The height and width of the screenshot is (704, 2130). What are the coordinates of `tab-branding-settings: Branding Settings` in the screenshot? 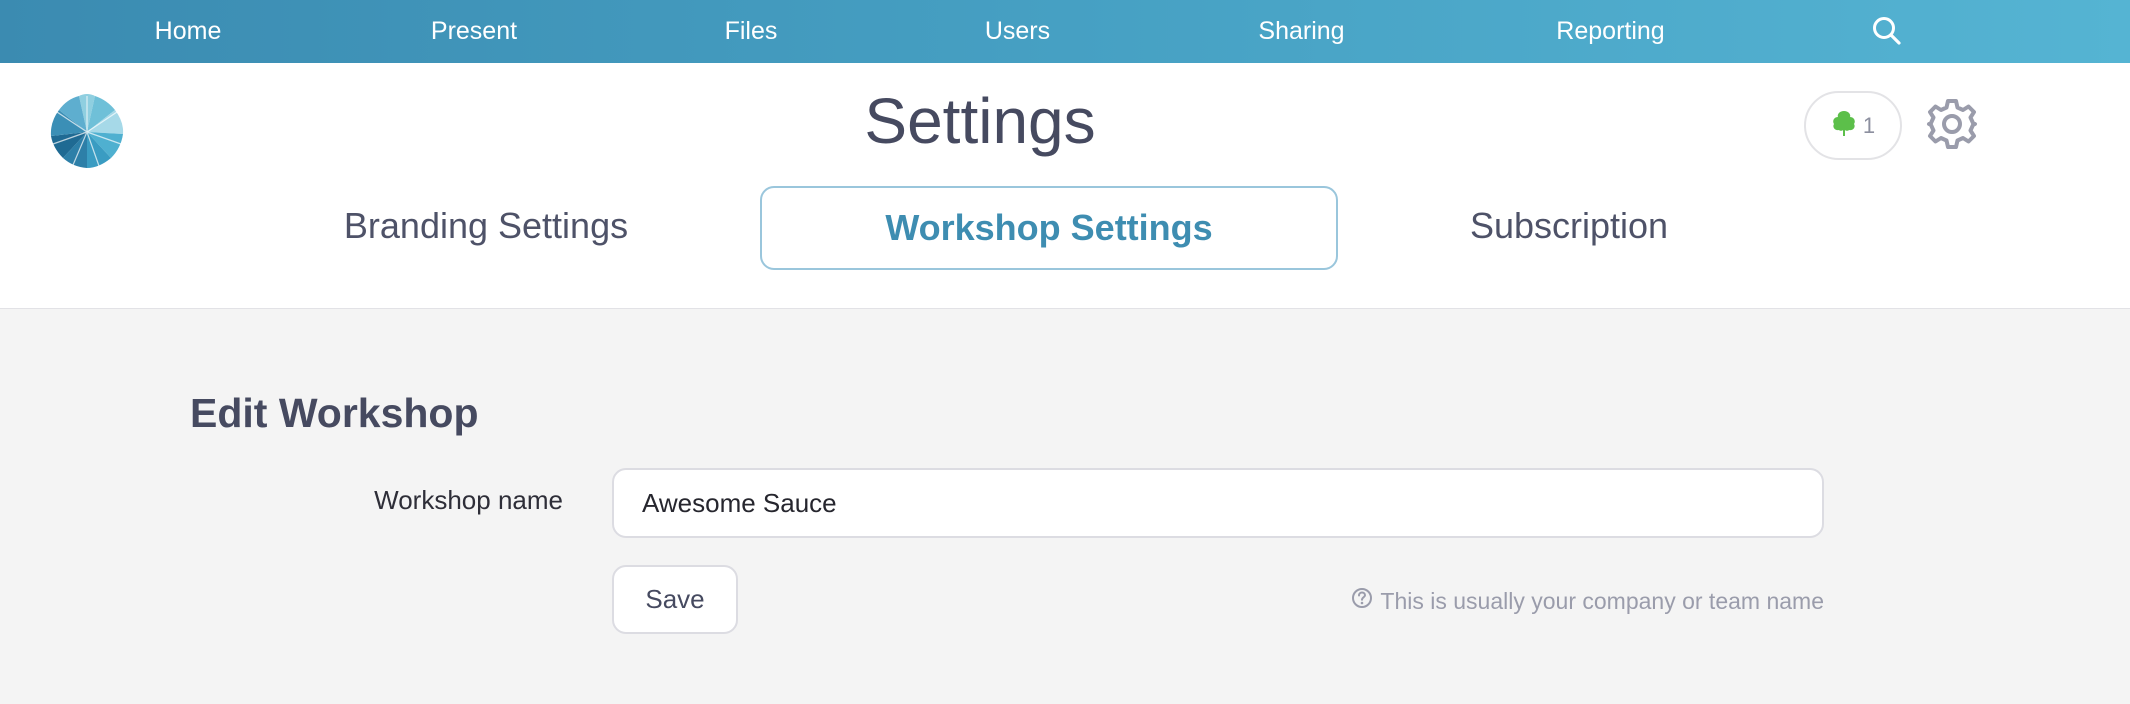 It's located at (486, 228).